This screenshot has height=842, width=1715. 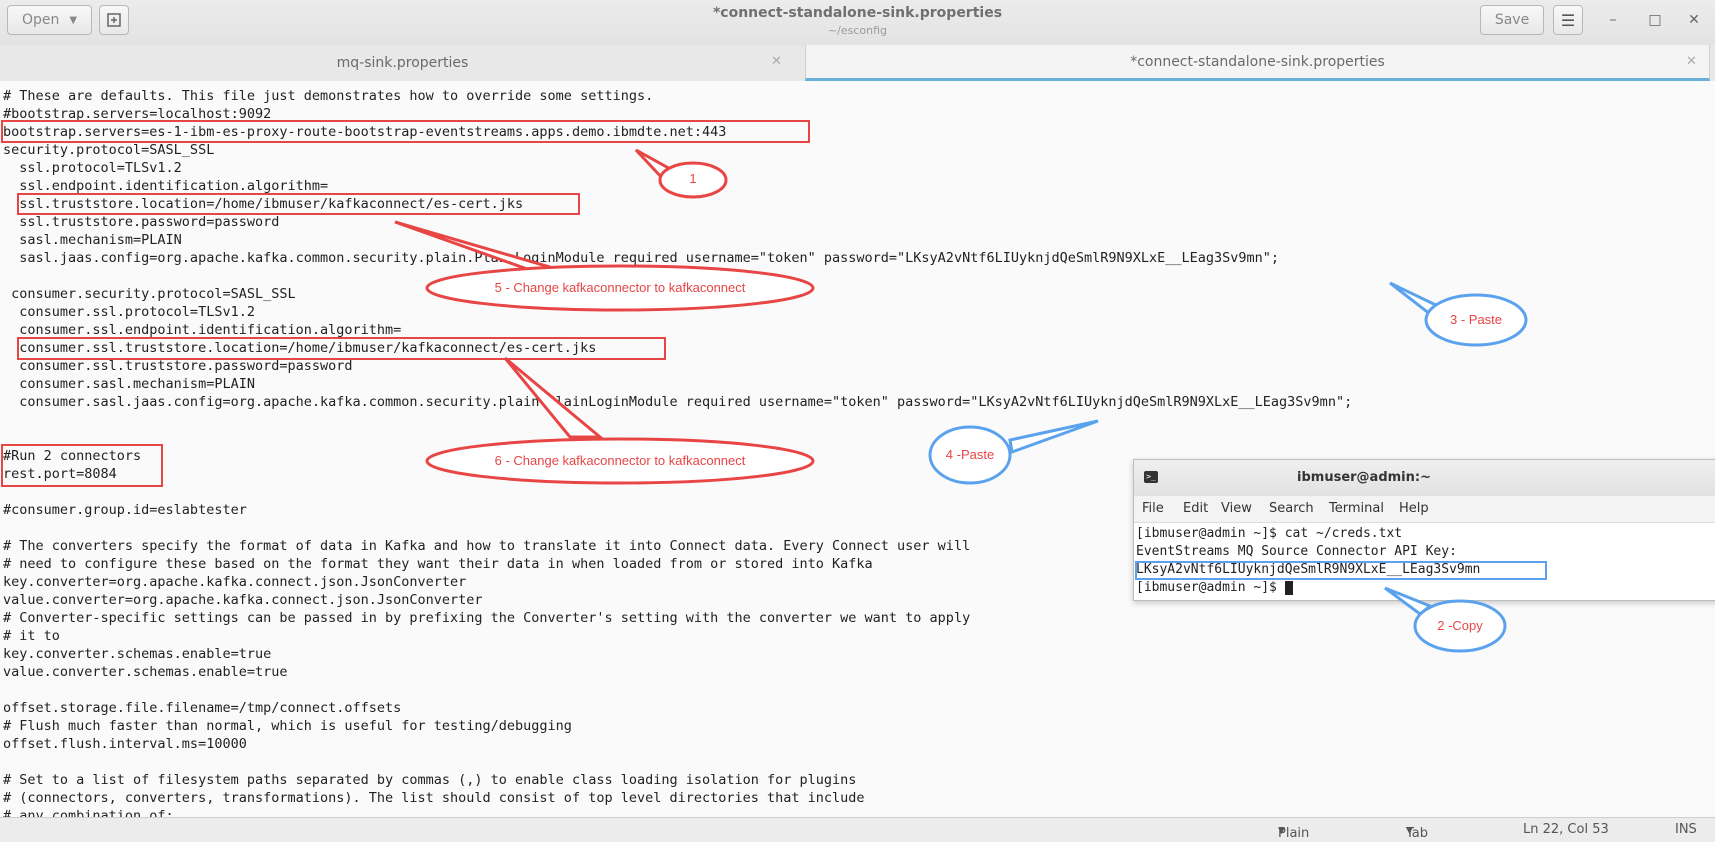 I want to click on callout-3-label: 3 - Paste, so click(x=1476, y=319).